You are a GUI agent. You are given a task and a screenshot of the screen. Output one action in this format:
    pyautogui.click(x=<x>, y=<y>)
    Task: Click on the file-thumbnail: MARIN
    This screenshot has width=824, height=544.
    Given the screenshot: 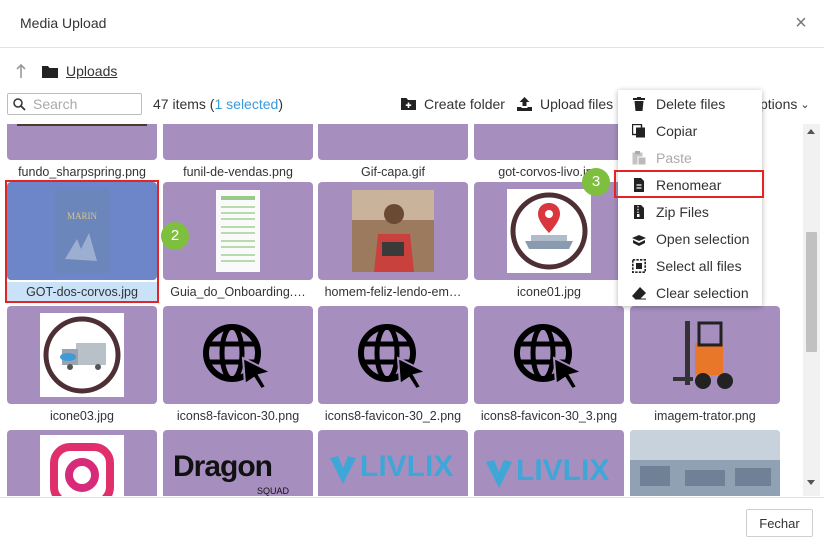 What is the action you would take?
    pyautogui.click(x=82, y=231)
    